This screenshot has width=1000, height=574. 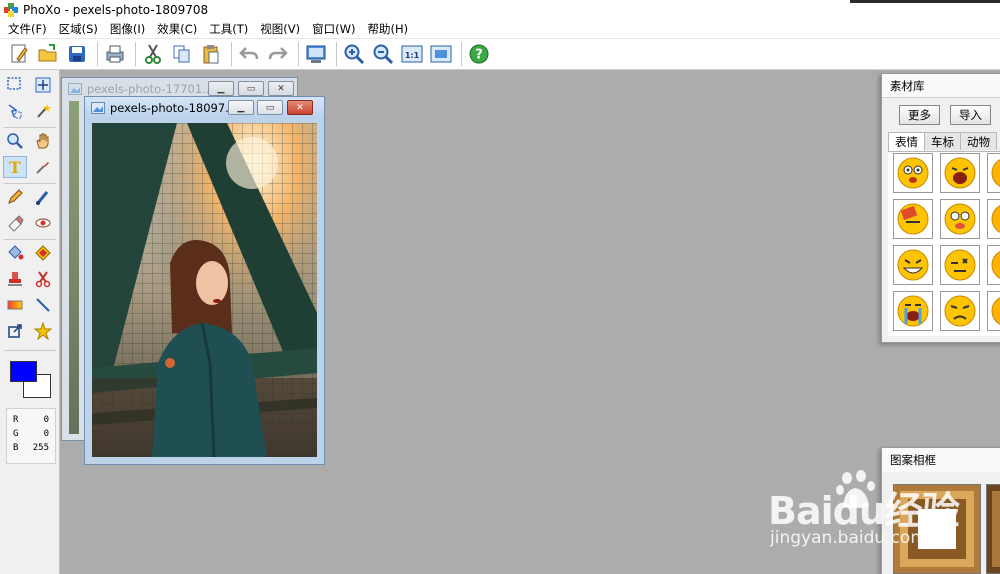 I want to click on menu-image: 图像(I), so click(x=127, y=29).